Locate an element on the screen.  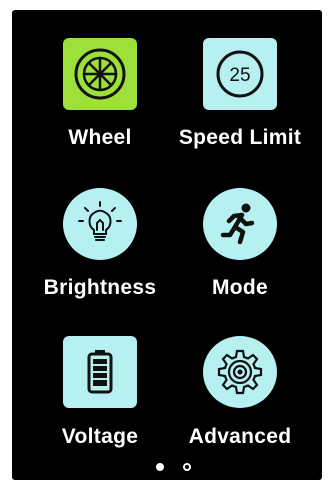
speed-limit-tile: 25 is located at coordinates (240, 74).